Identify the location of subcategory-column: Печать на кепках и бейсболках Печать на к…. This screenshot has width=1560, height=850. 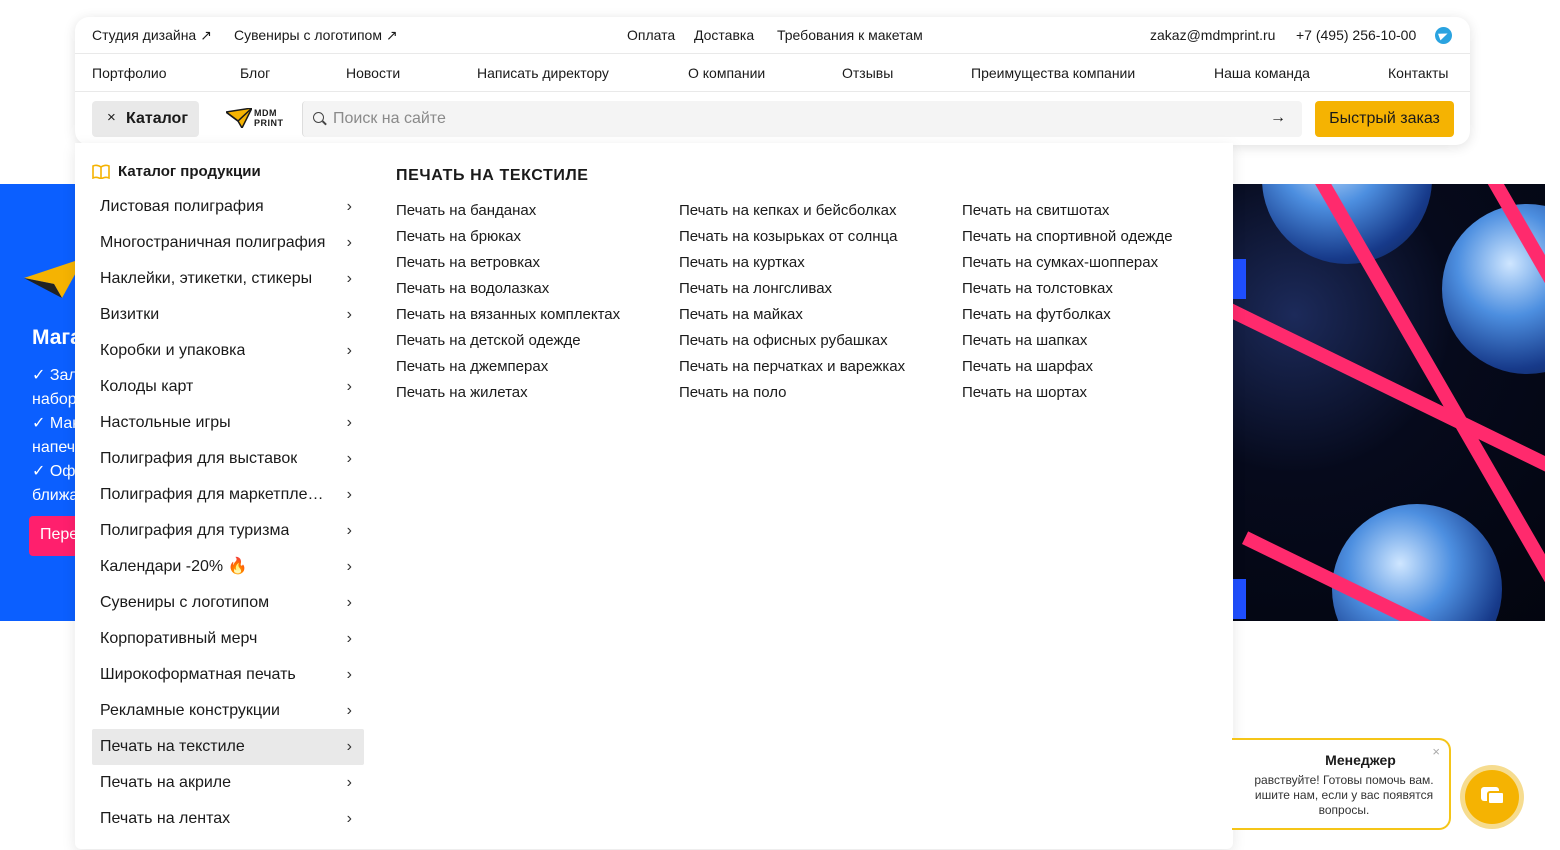
(792, 304).